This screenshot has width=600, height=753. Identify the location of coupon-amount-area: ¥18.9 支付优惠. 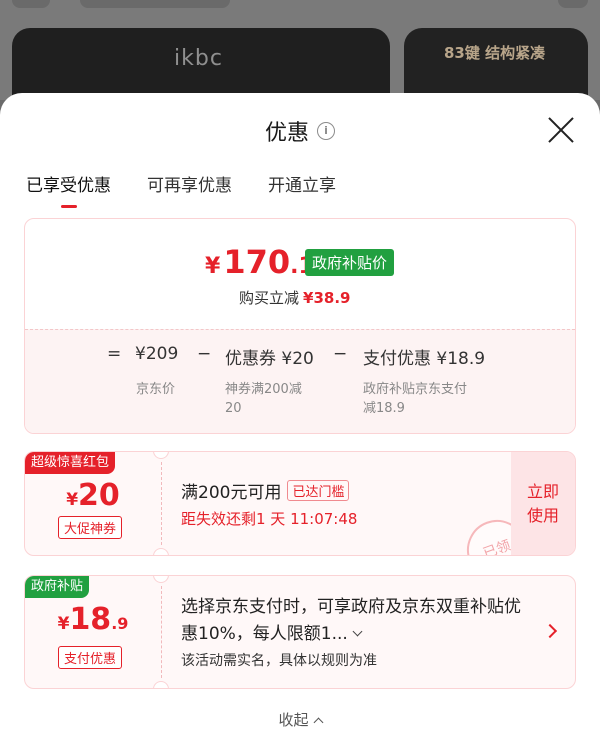
(93, 632).